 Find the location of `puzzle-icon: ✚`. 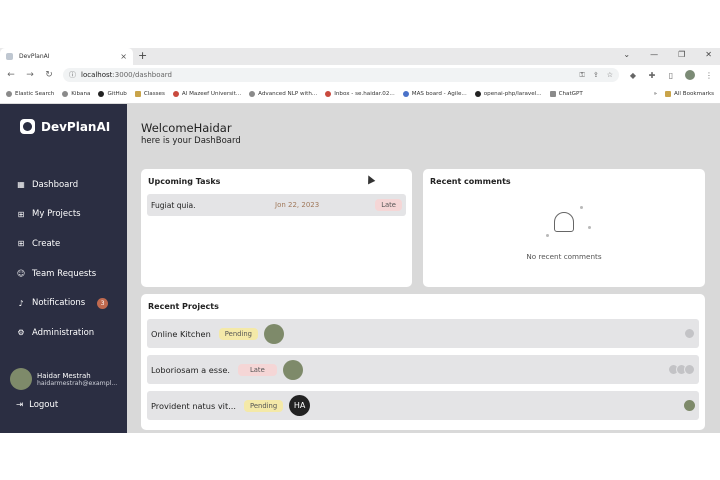

puzzle-icon: ✚ is located at coordinates (652, 75).